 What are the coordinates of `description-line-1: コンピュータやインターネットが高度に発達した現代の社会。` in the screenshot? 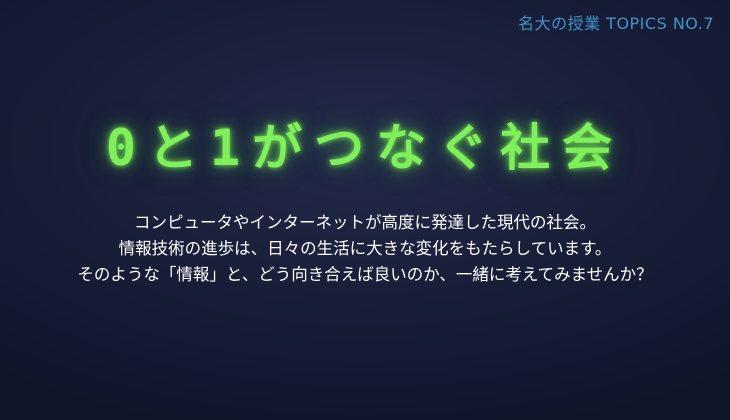 It's located at (365, 222).